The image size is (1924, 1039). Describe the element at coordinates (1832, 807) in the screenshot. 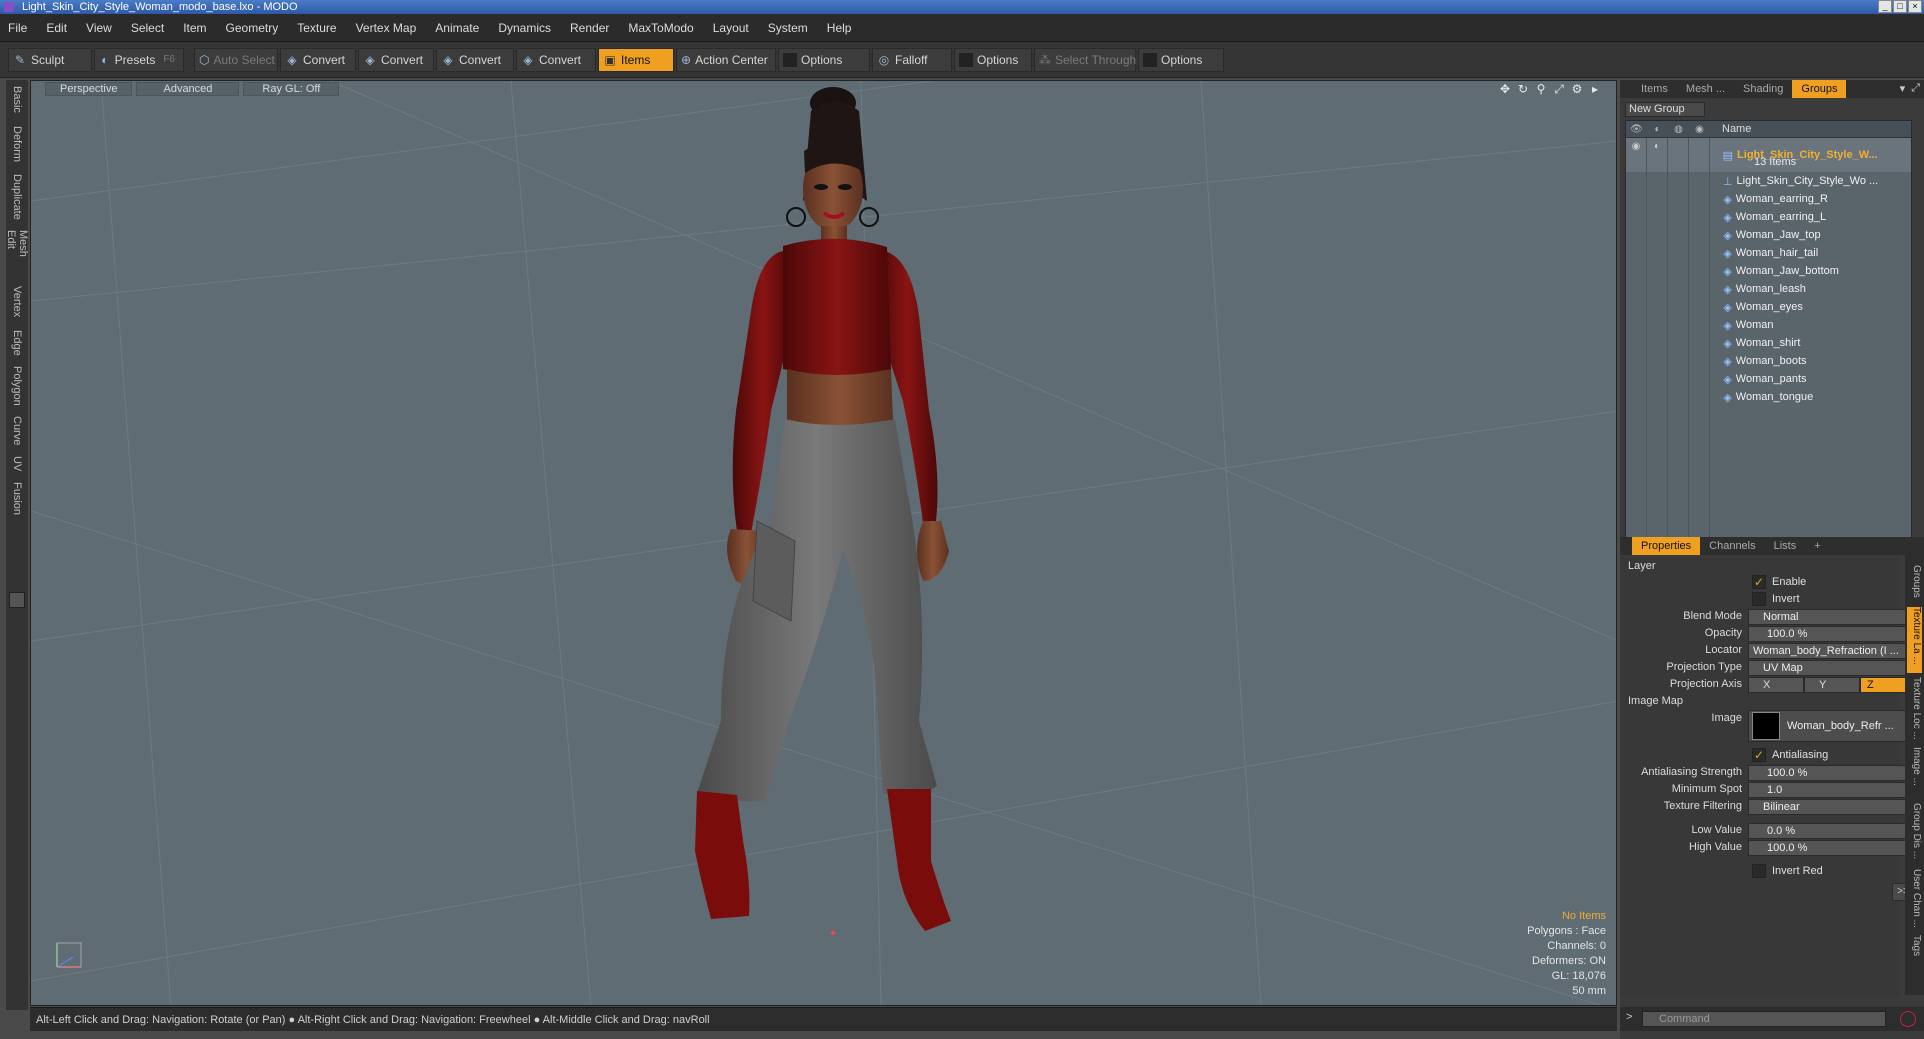

I see `texture-filtering-select: Bilinear` at that location.